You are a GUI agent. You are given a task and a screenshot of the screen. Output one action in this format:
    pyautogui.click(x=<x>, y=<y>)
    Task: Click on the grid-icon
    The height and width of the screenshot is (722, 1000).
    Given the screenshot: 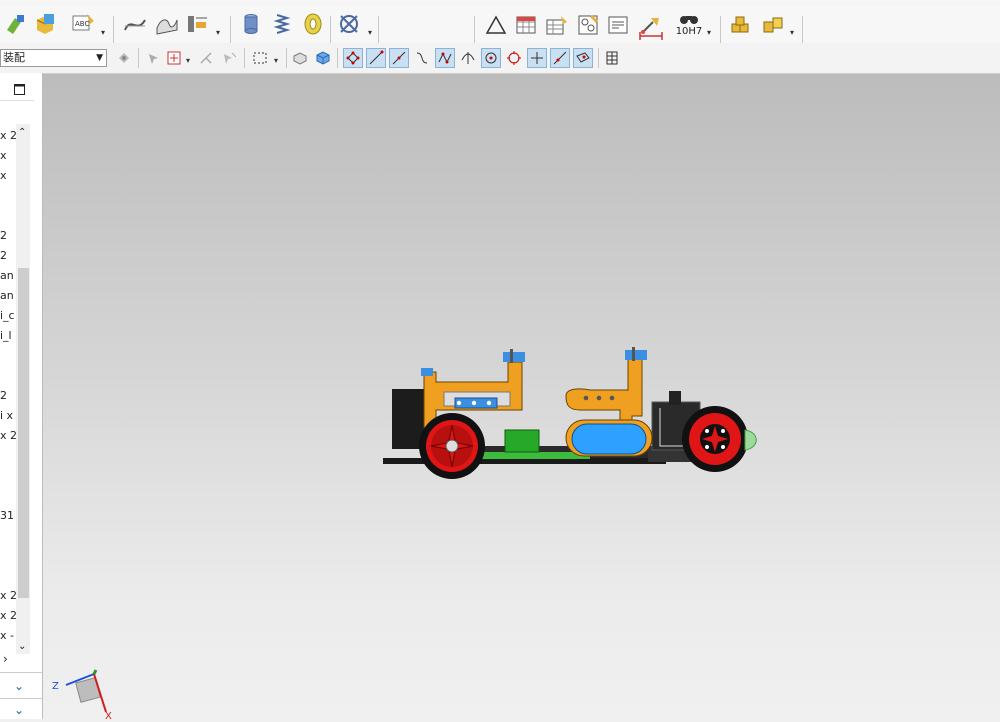 What is the action you would take?
    pyautogui.click(x=612, y=58)
    